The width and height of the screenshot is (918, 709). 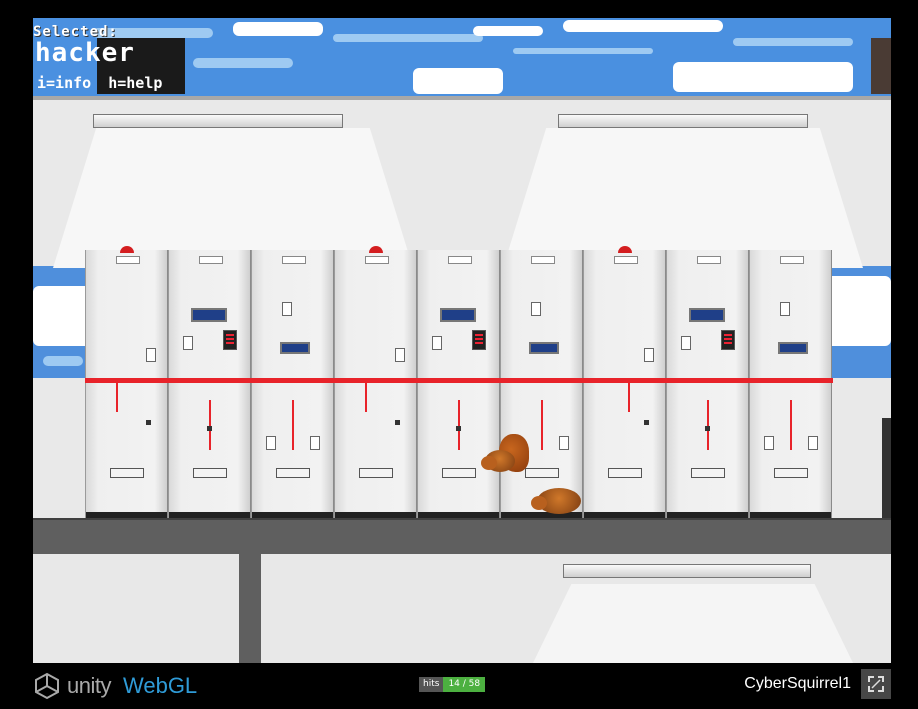 I want to click on help-hint: h=help, so click(x=135, y=83).